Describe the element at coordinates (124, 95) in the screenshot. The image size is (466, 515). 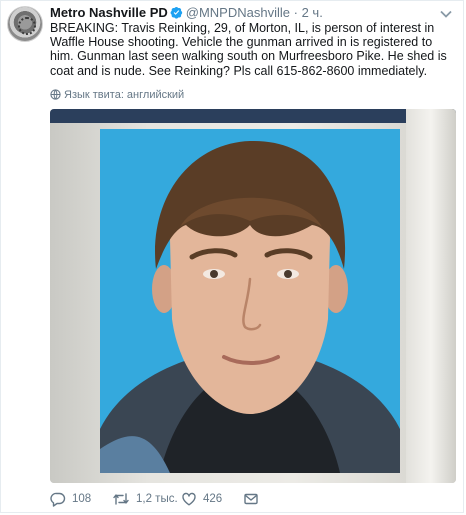
I see `tweet-language-label: Язык твита: английский` at that location.